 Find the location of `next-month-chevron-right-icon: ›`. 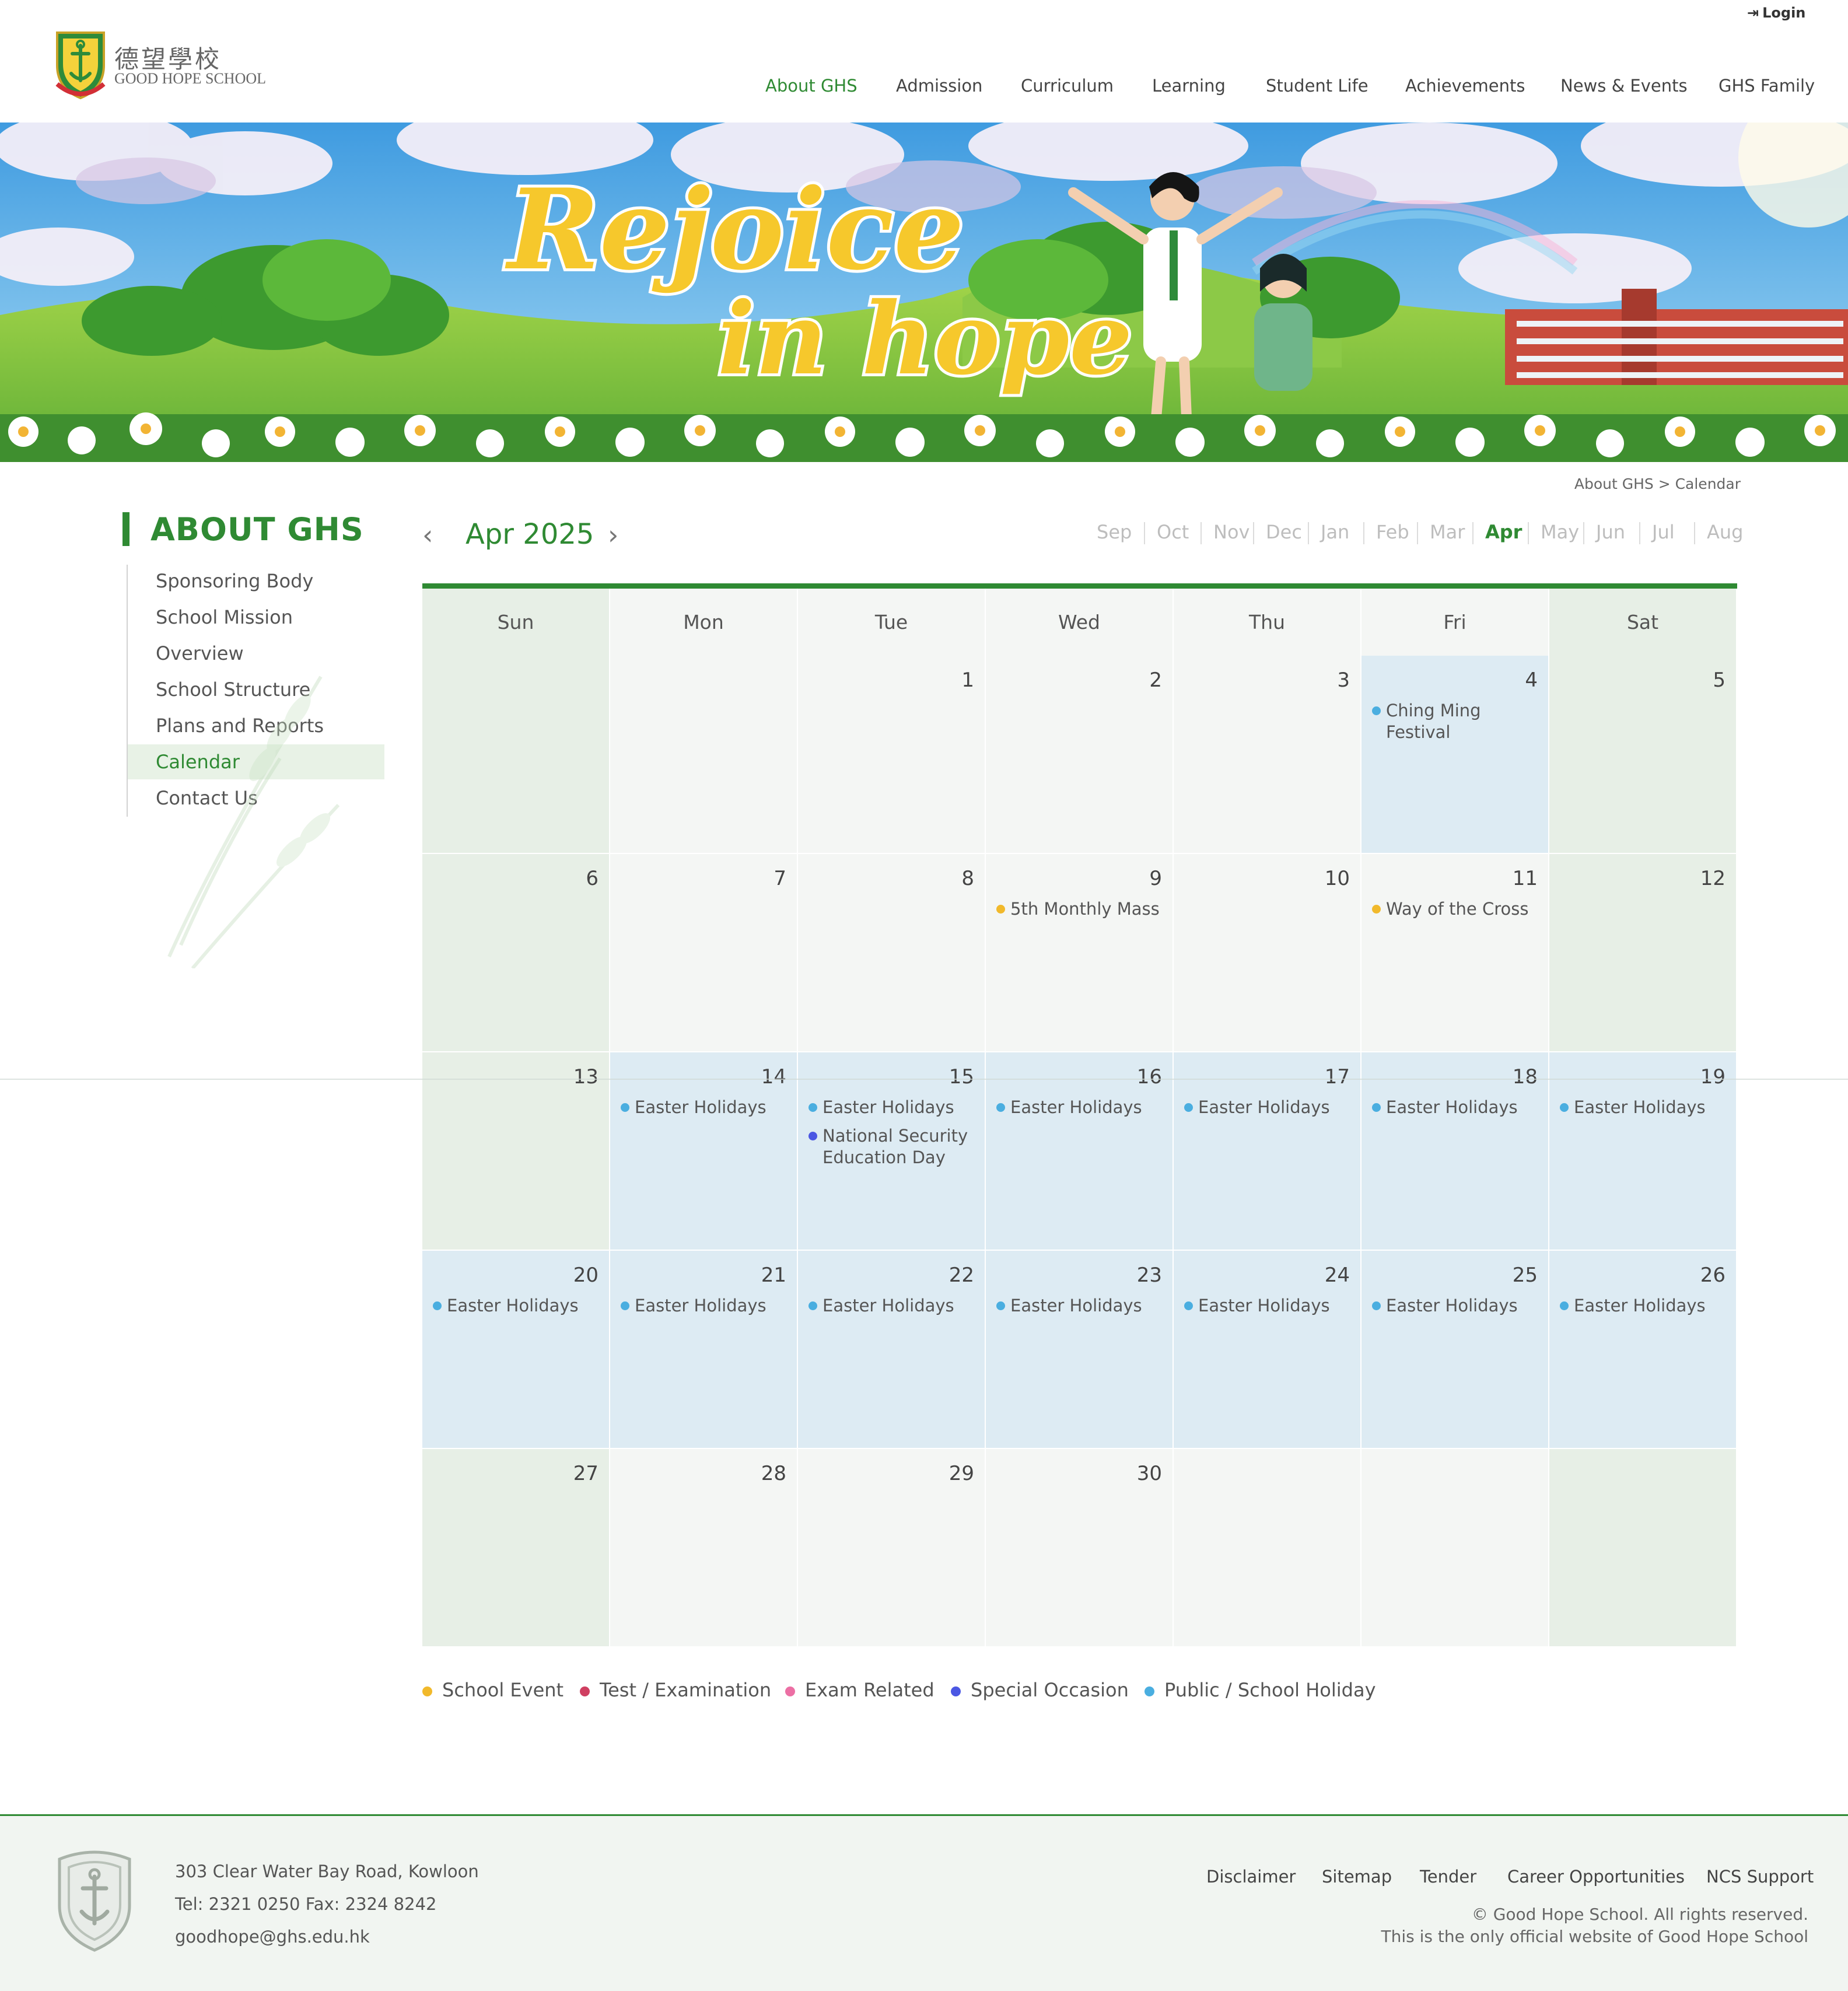

next-month-chevron-right-icon: › is located at coordinates (613, 535).